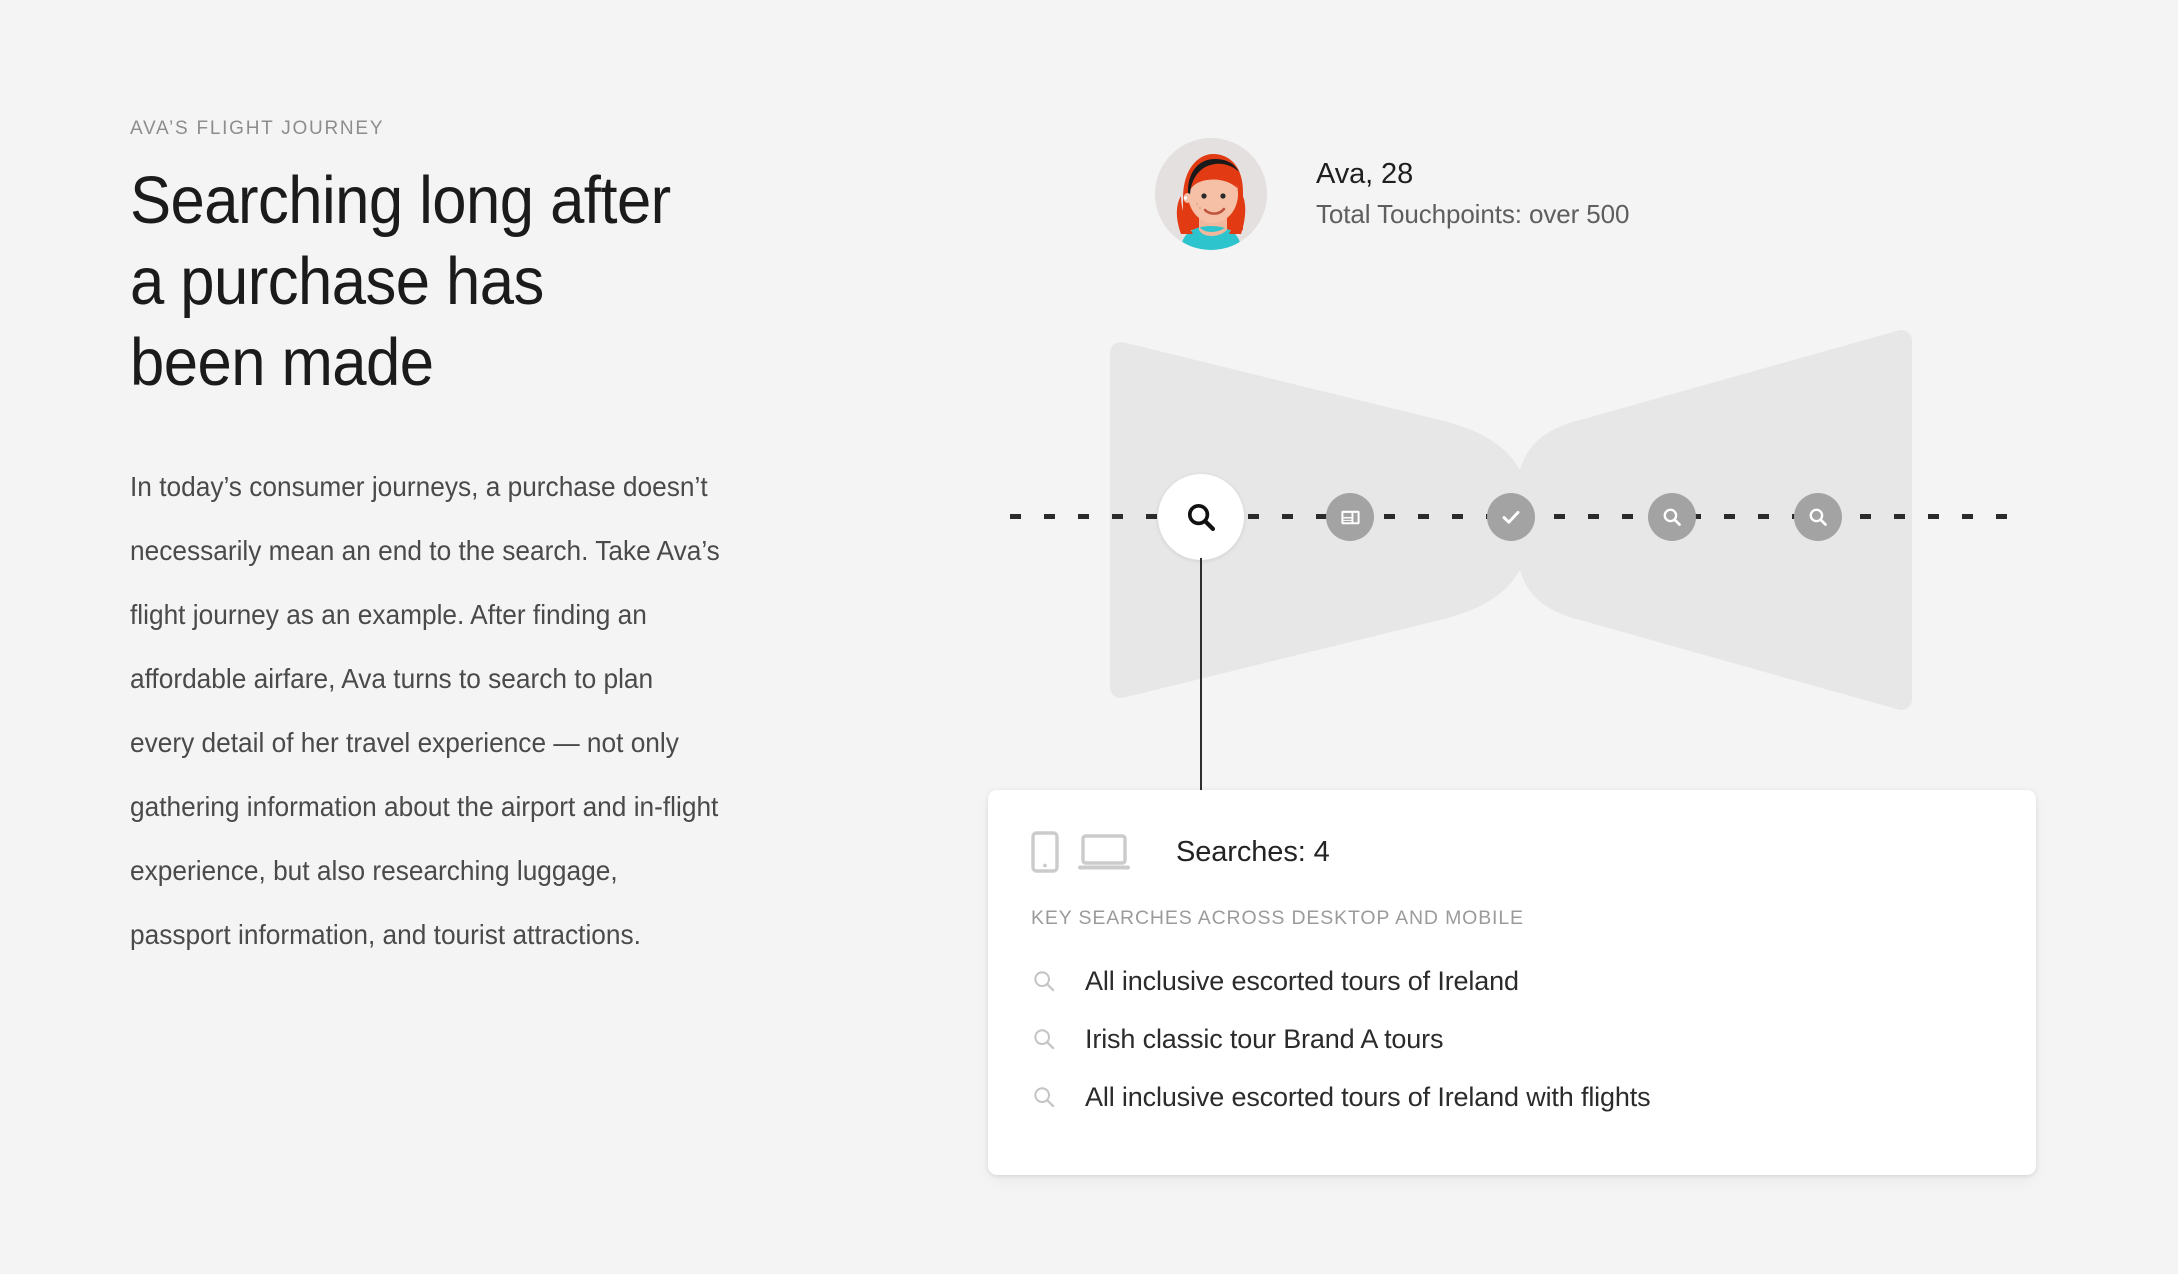 This screenshot has width=2178, height=1274. What do you see at coordinates (1302, 980) in the screenshot?
I see `search-query-text: All inclusive escorted tours of Ireland` at bounding box center [1302, 980].